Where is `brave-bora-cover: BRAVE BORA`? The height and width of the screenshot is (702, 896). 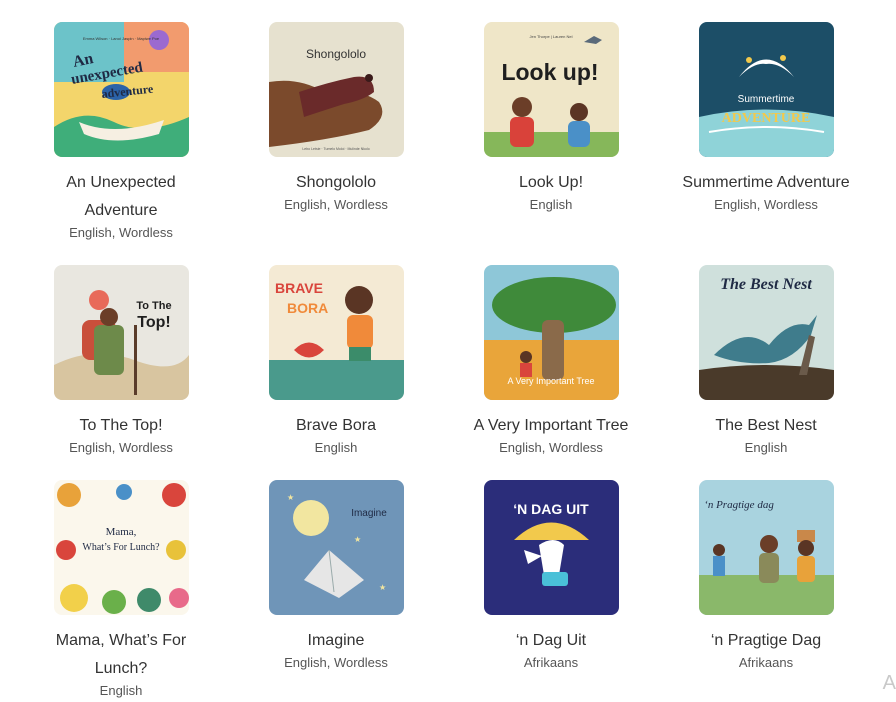
brave-bora-cover: BRAVE BORA is located at coordinates (336, 332).